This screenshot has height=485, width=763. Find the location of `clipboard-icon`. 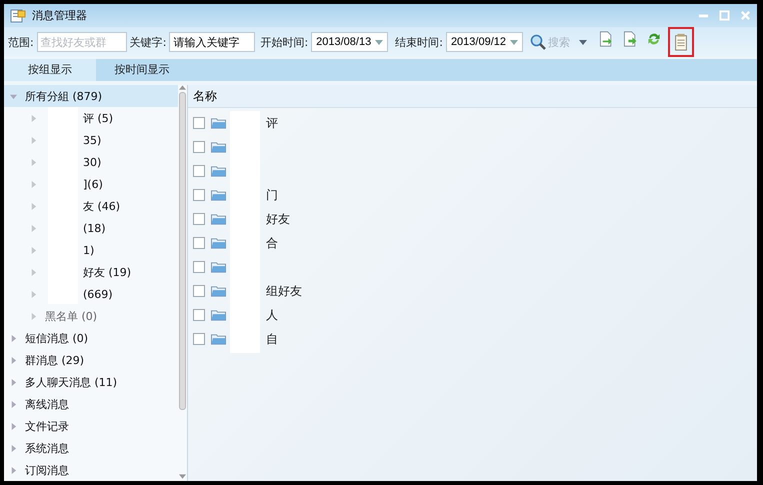

clipboard-icon is located at coordinates (681, 42).